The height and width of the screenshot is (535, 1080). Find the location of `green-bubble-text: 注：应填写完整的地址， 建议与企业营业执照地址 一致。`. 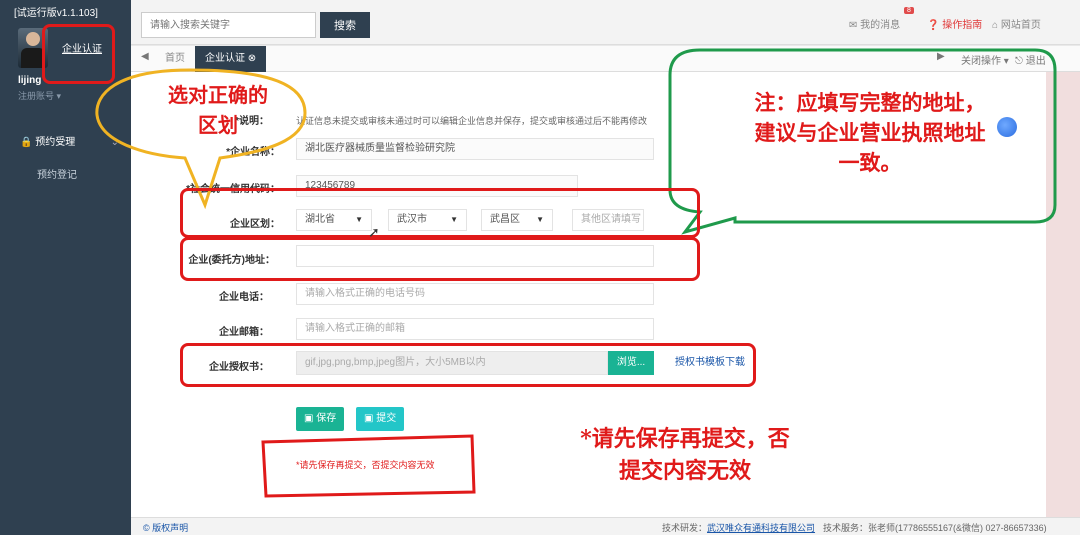

green-bubble-text: 注：应填写完整的地址， 建议与企业营业执照地址 一致。 is located at coordinates (870, 133).